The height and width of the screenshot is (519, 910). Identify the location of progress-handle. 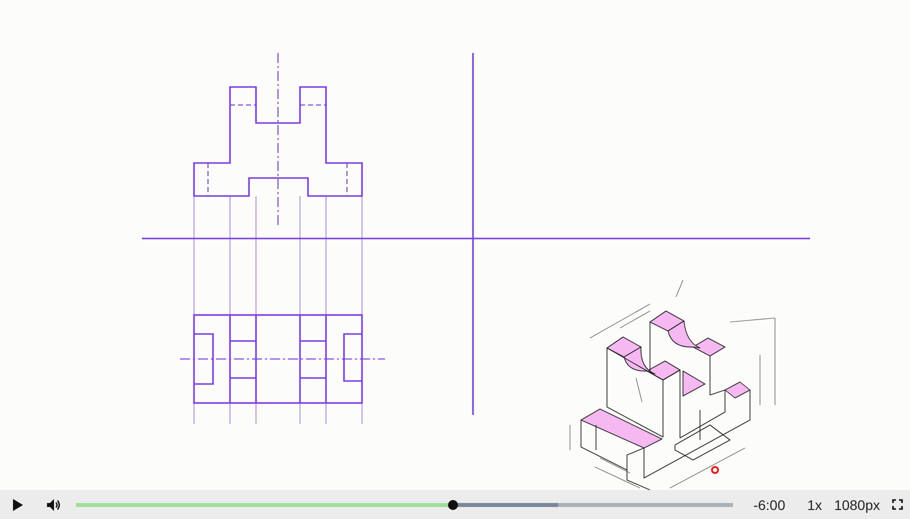
(453, 505).